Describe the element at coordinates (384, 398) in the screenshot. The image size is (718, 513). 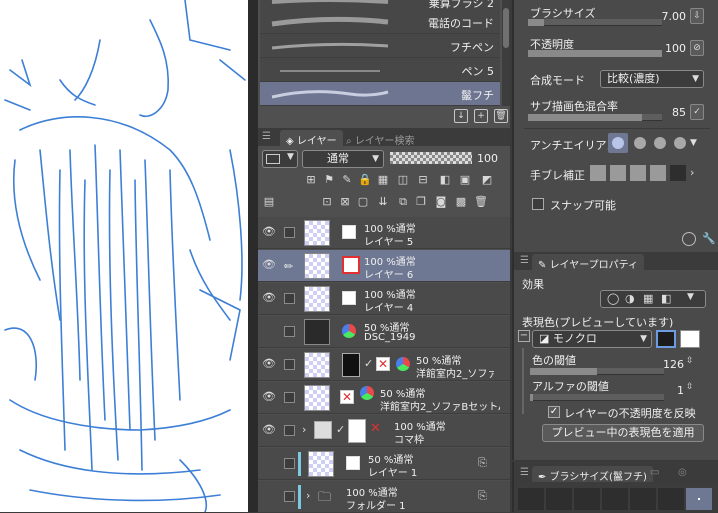
I see `layer-row: 👁 ✕ 50 %通常 洋館室内2_ソファBセットA` at that location.